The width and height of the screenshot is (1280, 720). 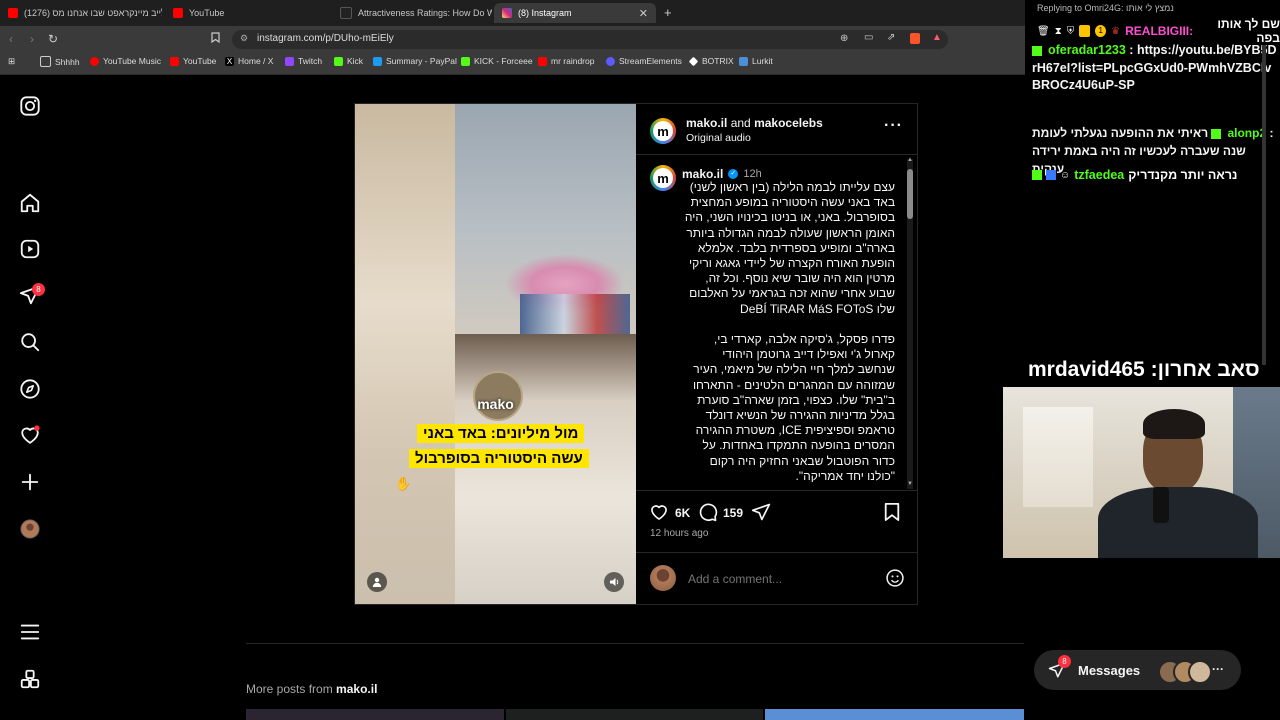 I want to click on bookmark-item: Summary - PayPal, so click(x=415, y=61).